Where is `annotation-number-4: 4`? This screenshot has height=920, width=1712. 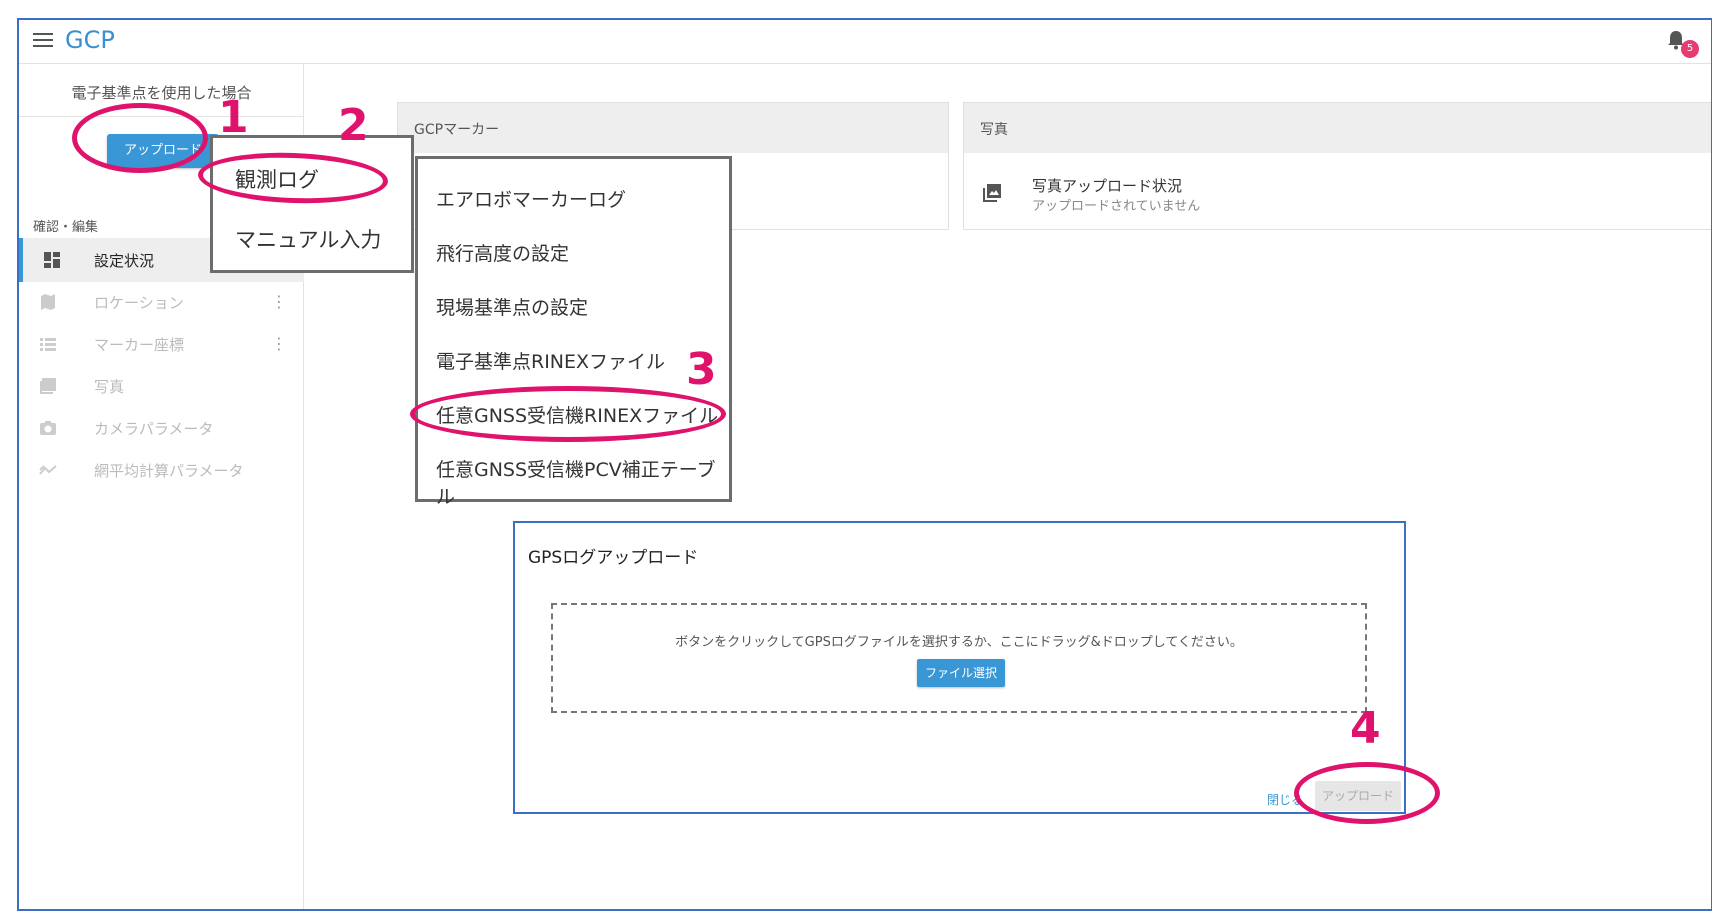
annotation-number-4: 4 is located at coordinates (1365, 728).